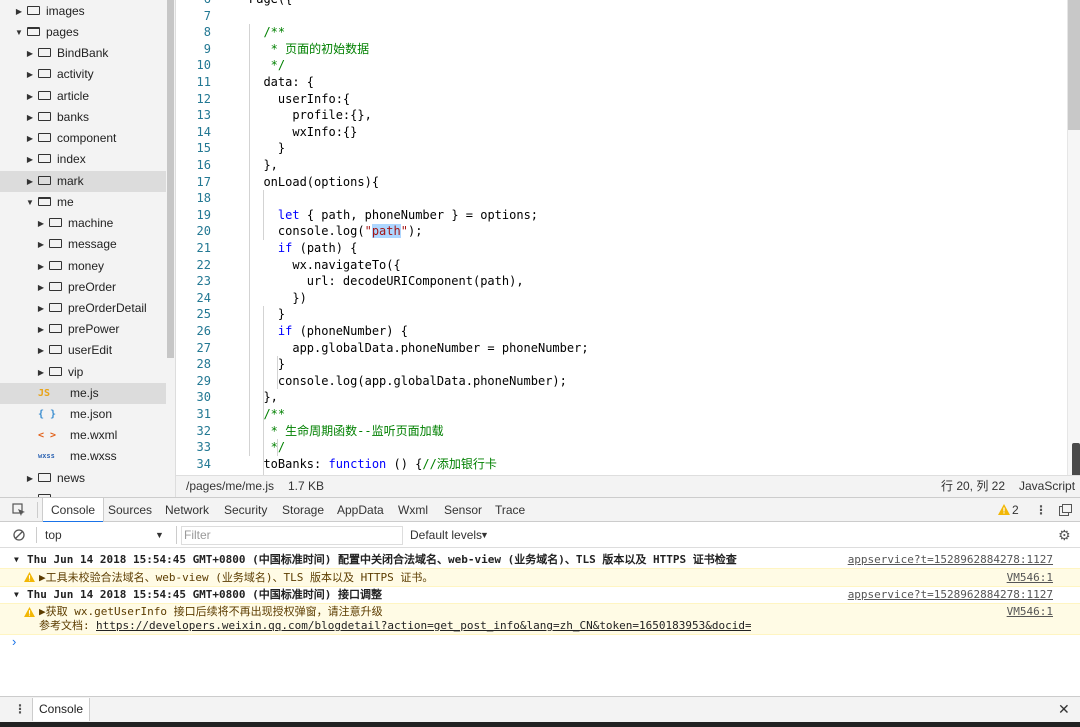 This screenshot has width=1080, height=727. I want to click on tree-folder: ▶ money, so click(83, 266).